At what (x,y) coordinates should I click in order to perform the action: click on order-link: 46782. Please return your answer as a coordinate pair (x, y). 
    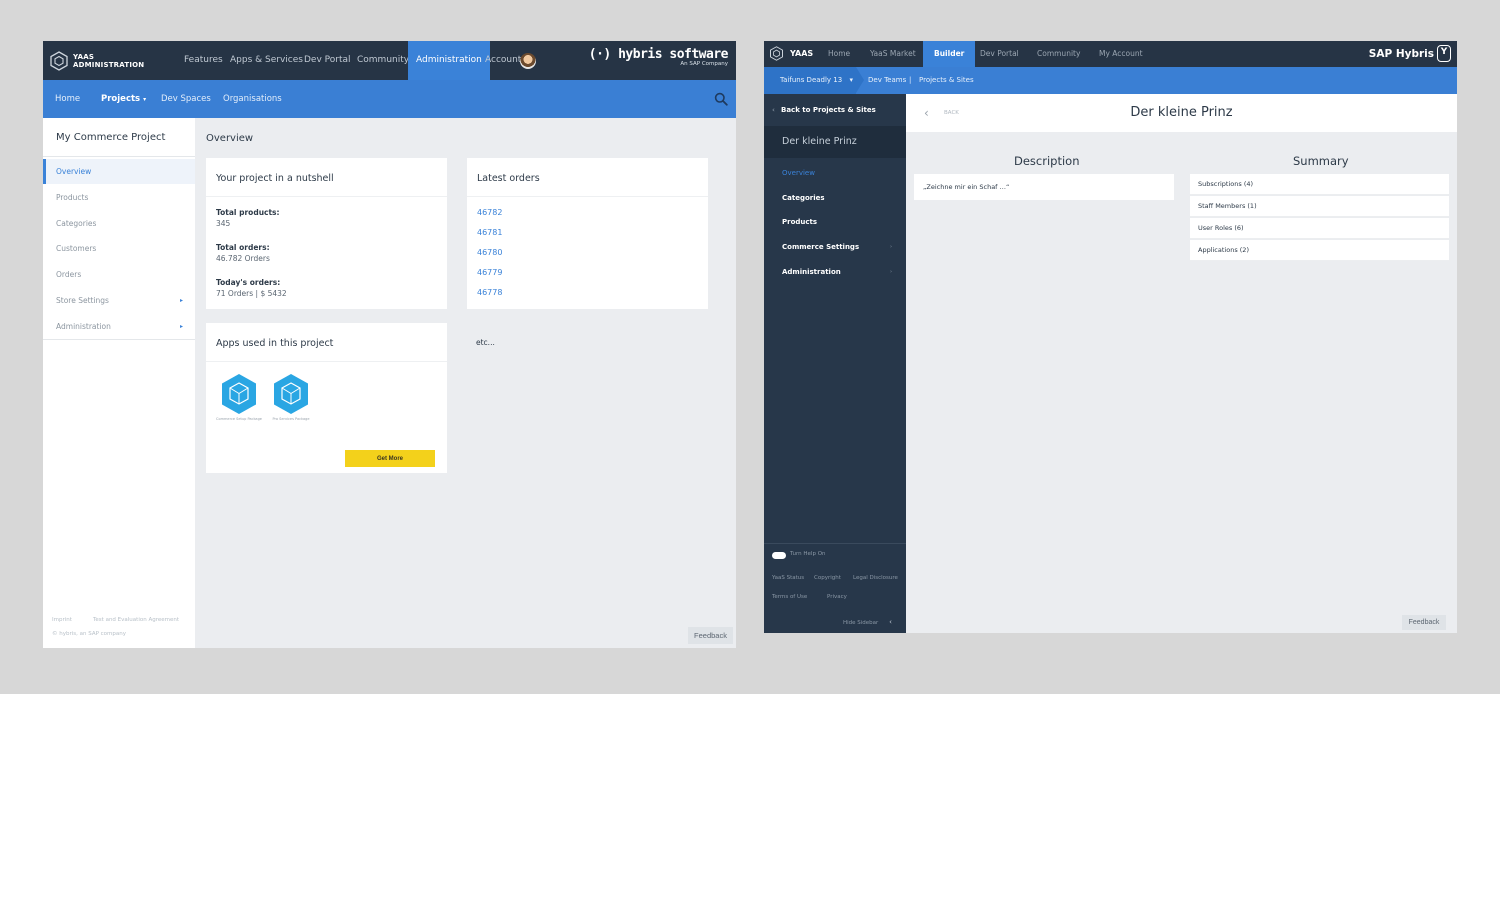
    Looking at the image, I should click on (489, 212).